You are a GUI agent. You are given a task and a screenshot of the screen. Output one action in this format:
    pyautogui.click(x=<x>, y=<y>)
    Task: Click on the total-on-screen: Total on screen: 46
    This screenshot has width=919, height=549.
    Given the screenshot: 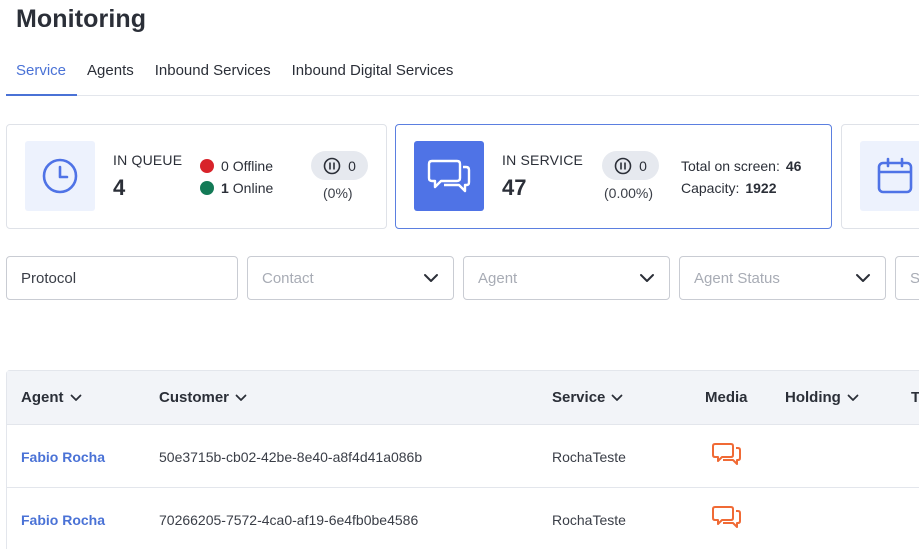 What is the action you would take?
    pyautogui.click(x=741, y=166)
    